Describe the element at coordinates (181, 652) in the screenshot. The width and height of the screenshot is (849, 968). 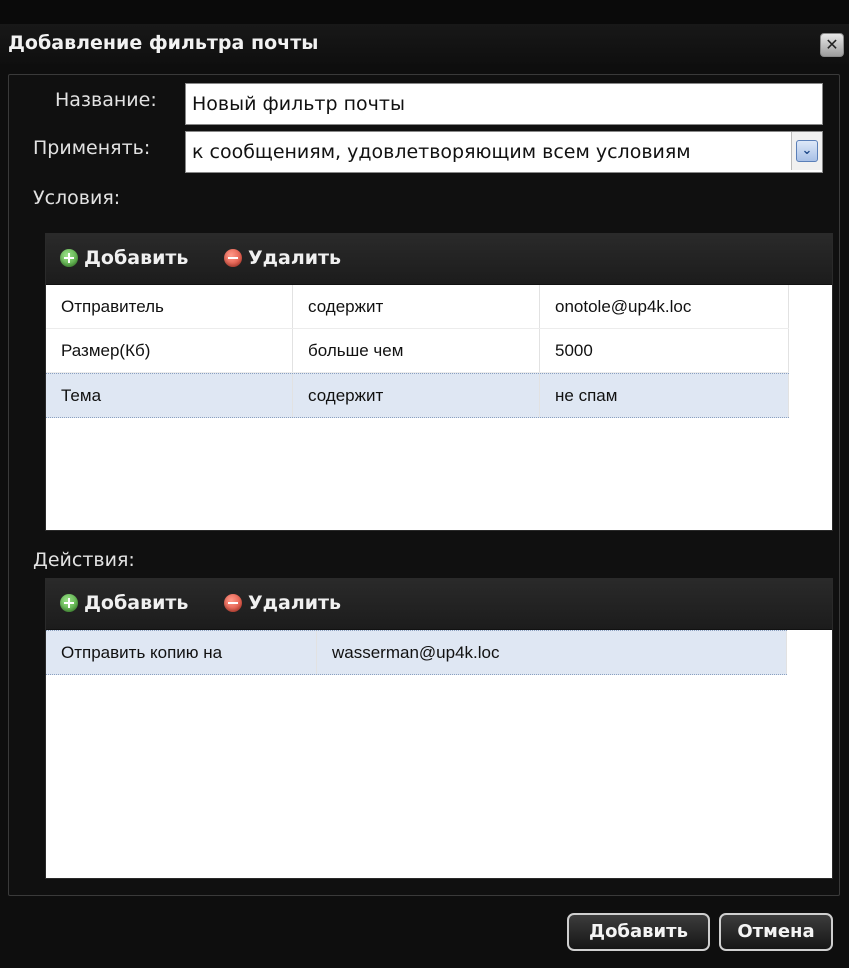
I see `action-type-cell: Отправить копию на` at that location.